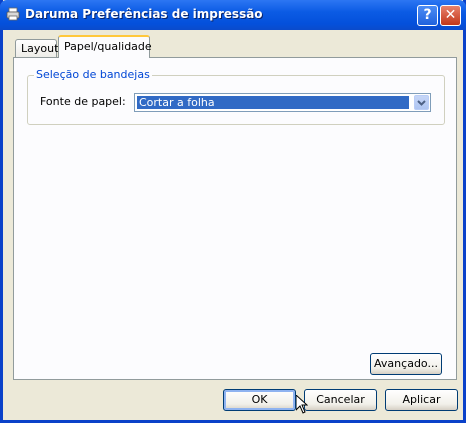 Image resolution: width=466 pixels, height=423 pixels. Describe the element at coordinates (273, 102) in the screenshot. I see `paper-source-value: Cortar a folha` at that location.